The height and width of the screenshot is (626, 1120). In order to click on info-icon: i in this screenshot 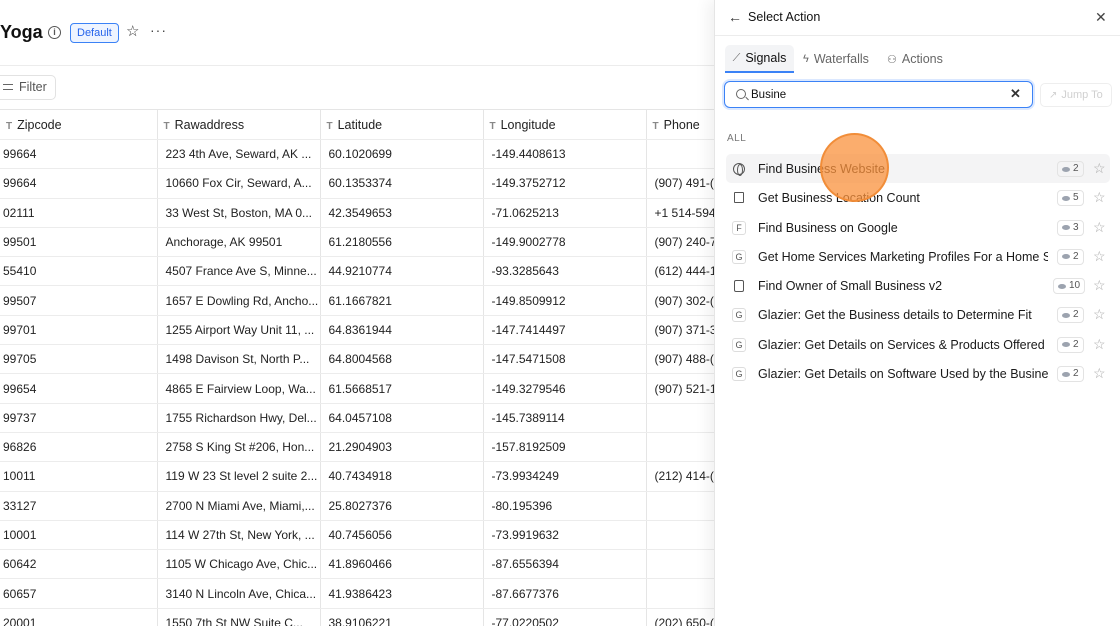, I will do `click(54, 32)`.